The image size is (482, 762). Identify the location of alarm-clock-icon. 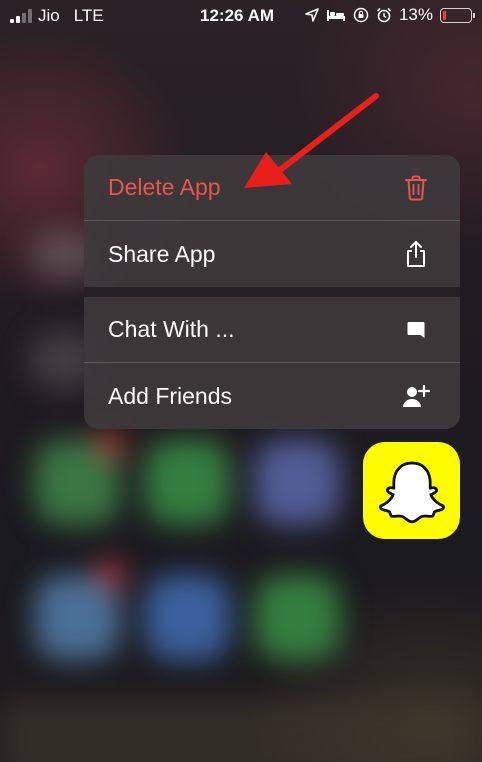
(384, 15).